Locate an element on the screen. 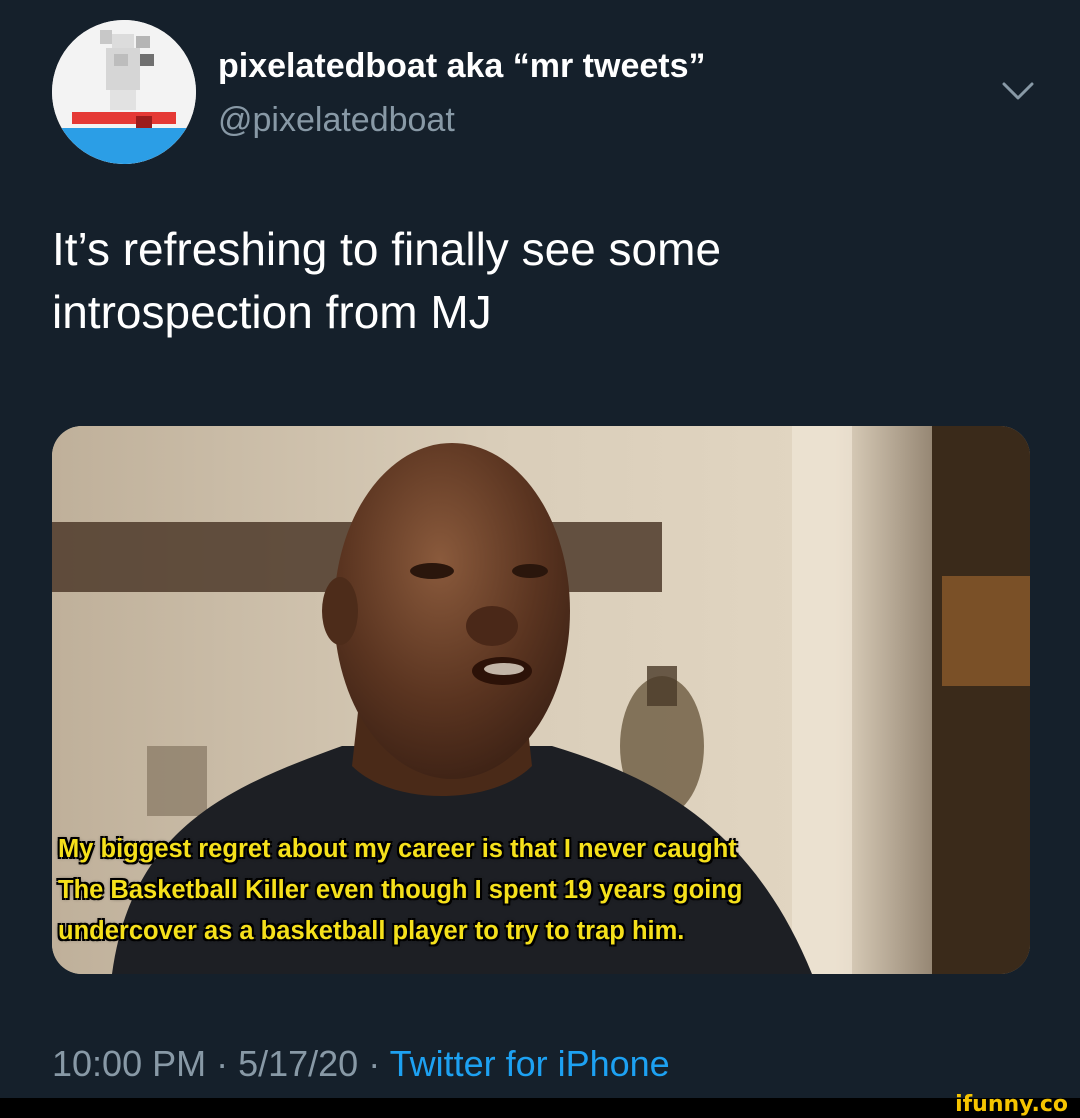 The image size is (1080, 1118). tweet-metadata: 10:00 PM · 5/17/20 · Twitter for iPhone is located at coordinates (361, 1064).